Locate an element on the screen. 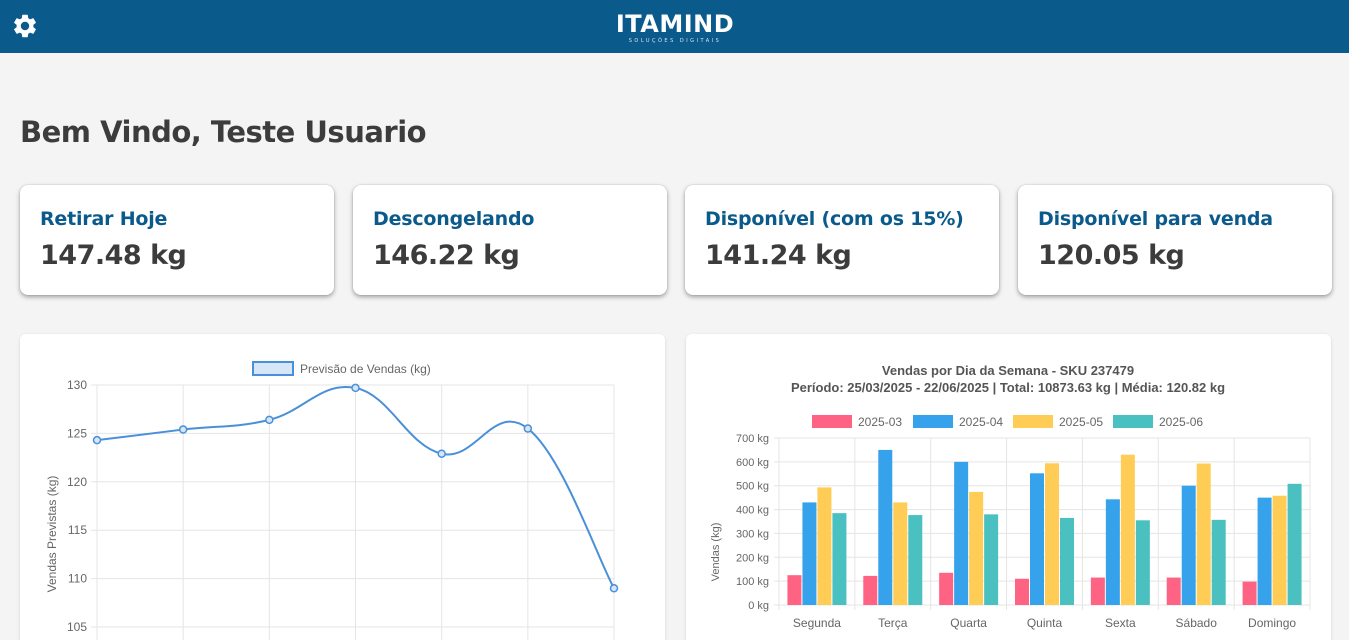 Image resolution: width=1349 pixels, height=640 pixels. y-tick-label: 0 kg is located at coordinates (758, 606).